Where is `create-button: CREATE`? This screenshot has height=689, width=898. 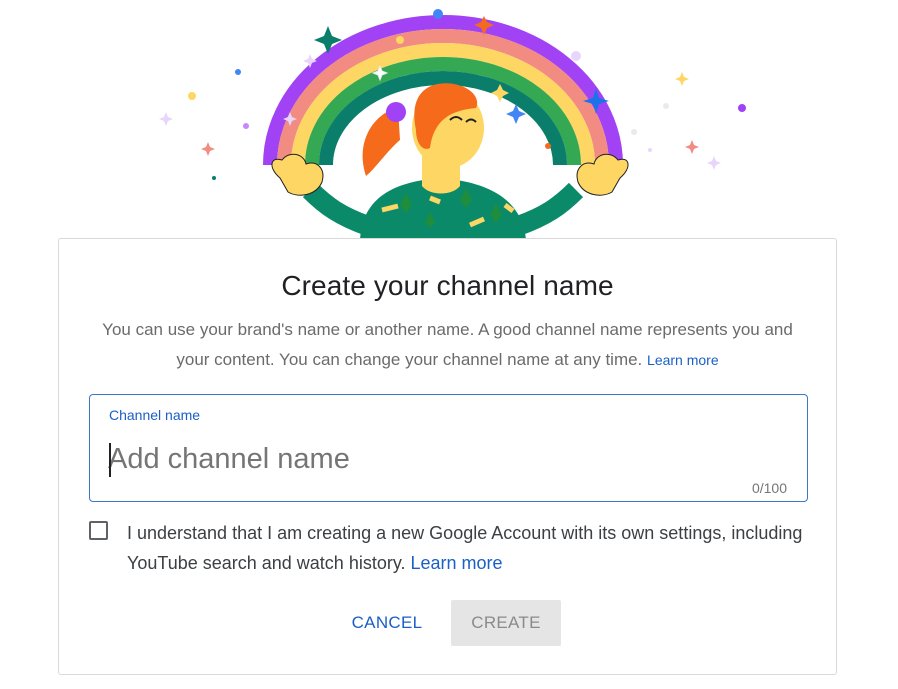
create-button: CREATE is located at coordinates (506, 623).